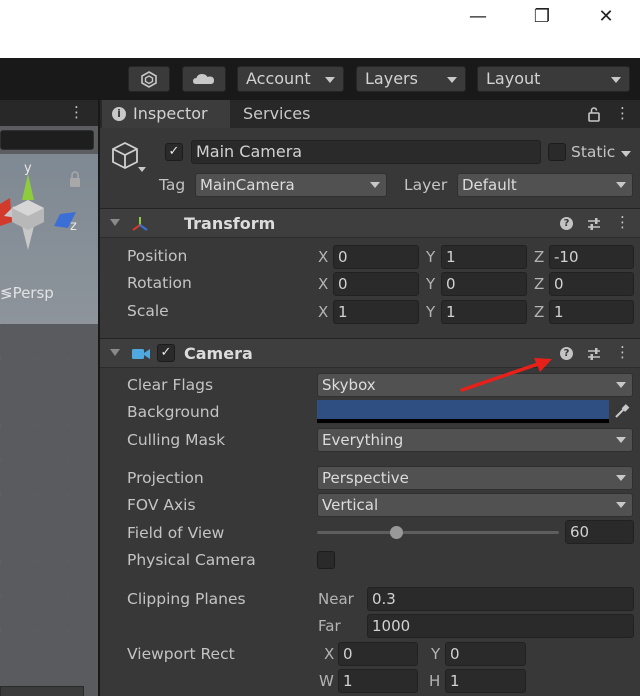 The width and height of the screenshot is (640, 696). What do you see at coordinates (276, 114) in the screenshot?
I see `tab-services: Services` at bounding box center [276, 114].